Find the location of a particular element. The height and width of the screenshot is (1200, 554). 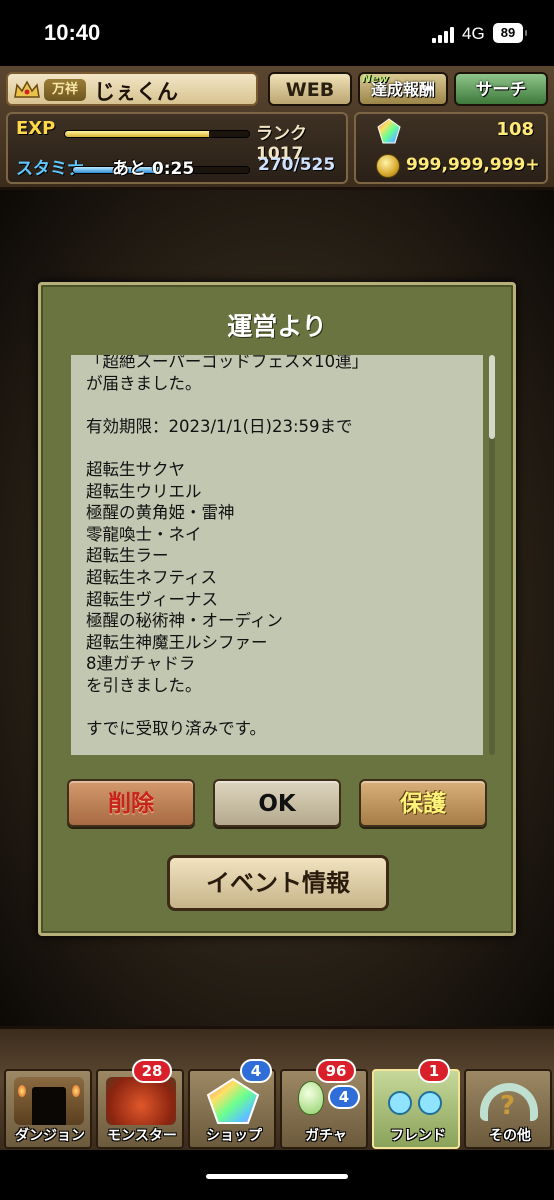

nav-dungeon: ダンジョン is located at coordinates (48, 1109).